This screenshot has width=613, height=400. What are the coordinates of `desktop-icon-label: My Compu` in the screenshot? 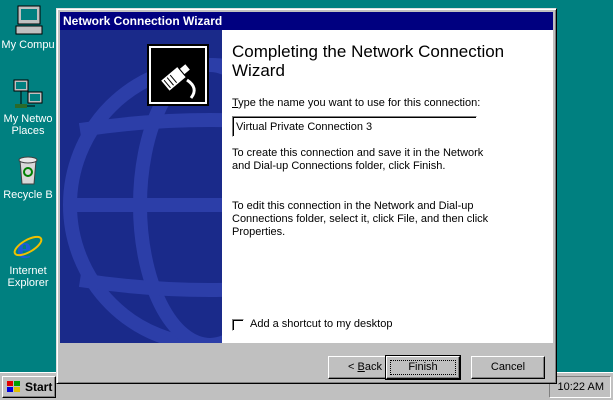 It's located at (28, 45).